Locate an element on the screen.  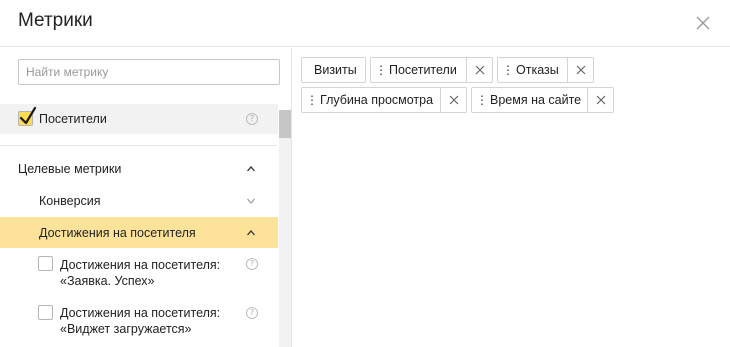
dialog-title: Метрики is located at coordinates (55, 20).